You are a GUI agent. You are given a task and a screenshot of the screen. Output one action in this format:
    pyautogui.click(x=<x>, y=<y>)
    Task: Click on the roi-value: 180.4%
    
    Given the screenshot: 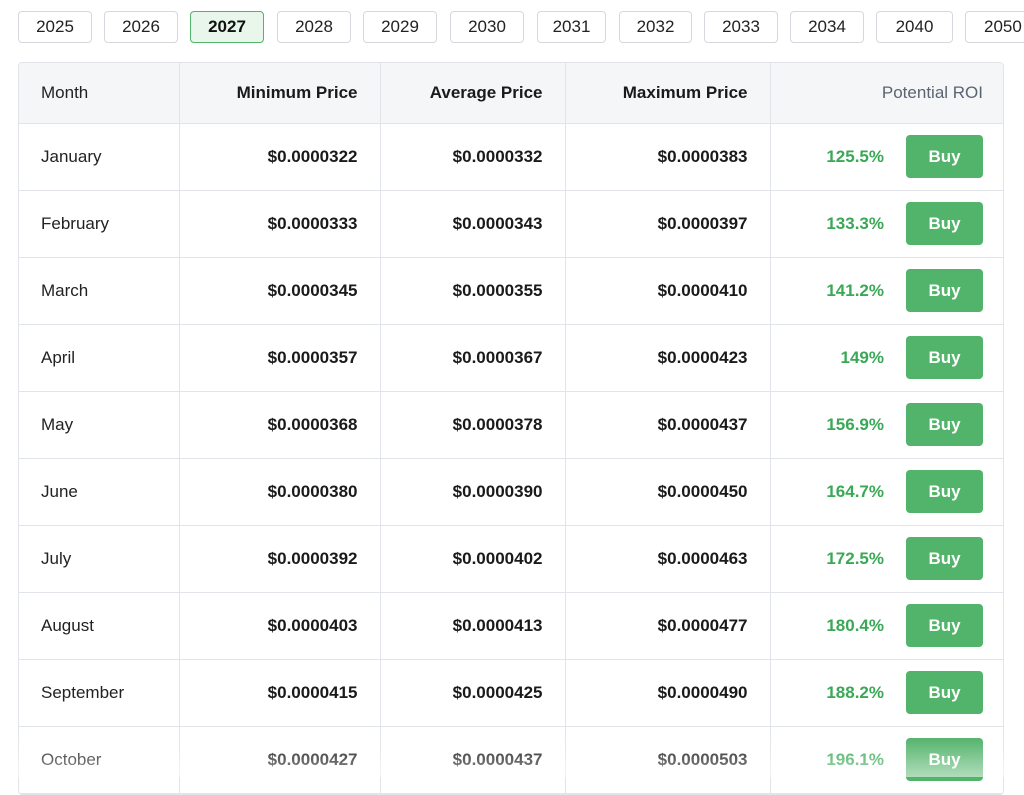 What is the action you would take?
    pyautogui.click(x=855, y=625)
    